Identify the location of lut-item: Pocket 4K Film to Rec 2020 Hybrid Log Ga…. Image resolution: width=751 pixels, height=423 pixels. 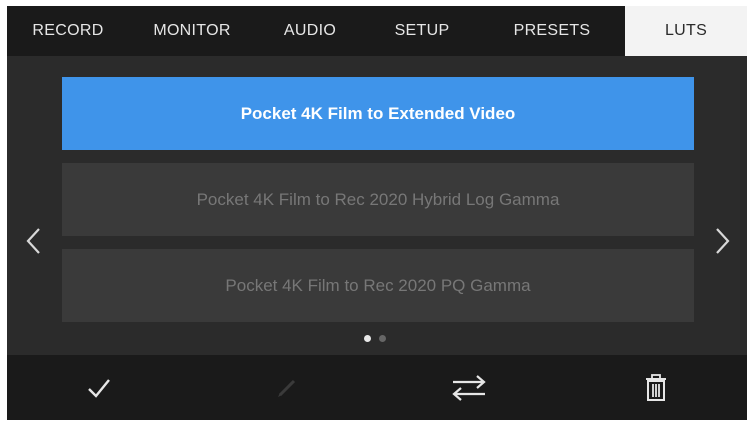
(378, 199).